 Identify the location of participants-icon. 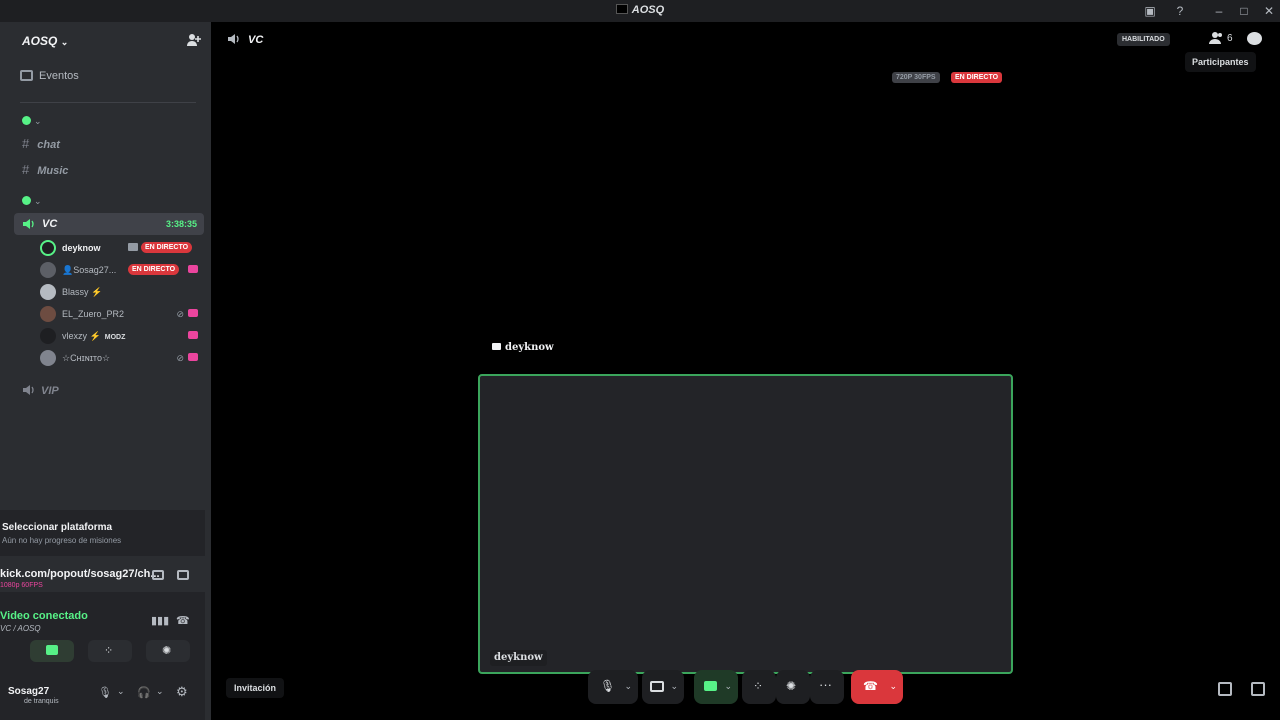
(1216, 38).